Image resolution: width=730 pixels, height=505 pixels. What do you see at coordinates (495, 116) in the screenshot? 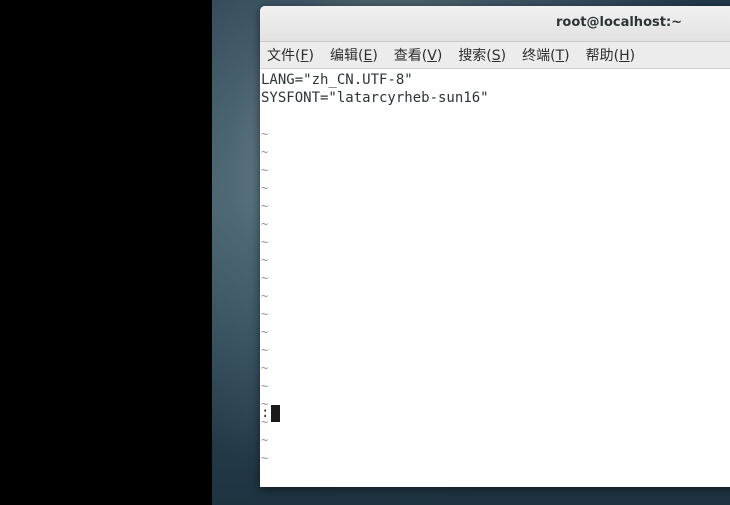
I see `editor-line-empty` at bounding box center [495, 116].